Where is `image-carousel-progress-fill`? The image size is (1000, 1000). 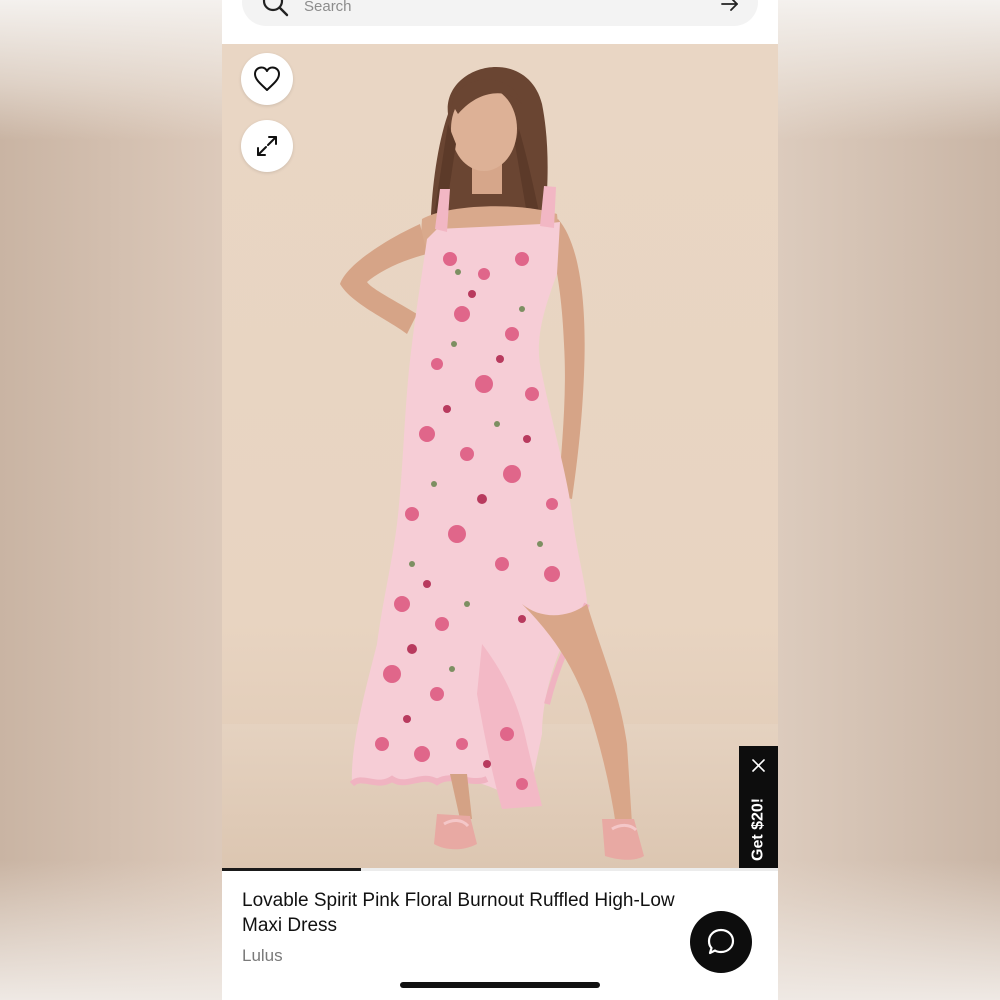
image-carousel-progress-fill is located at coordinates (291, 869).